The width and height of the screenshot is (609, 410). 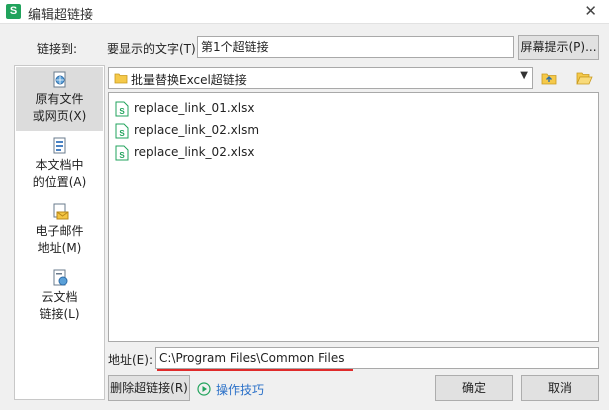 I want to click on ok-button: 确定, so click(x=474, y=388).